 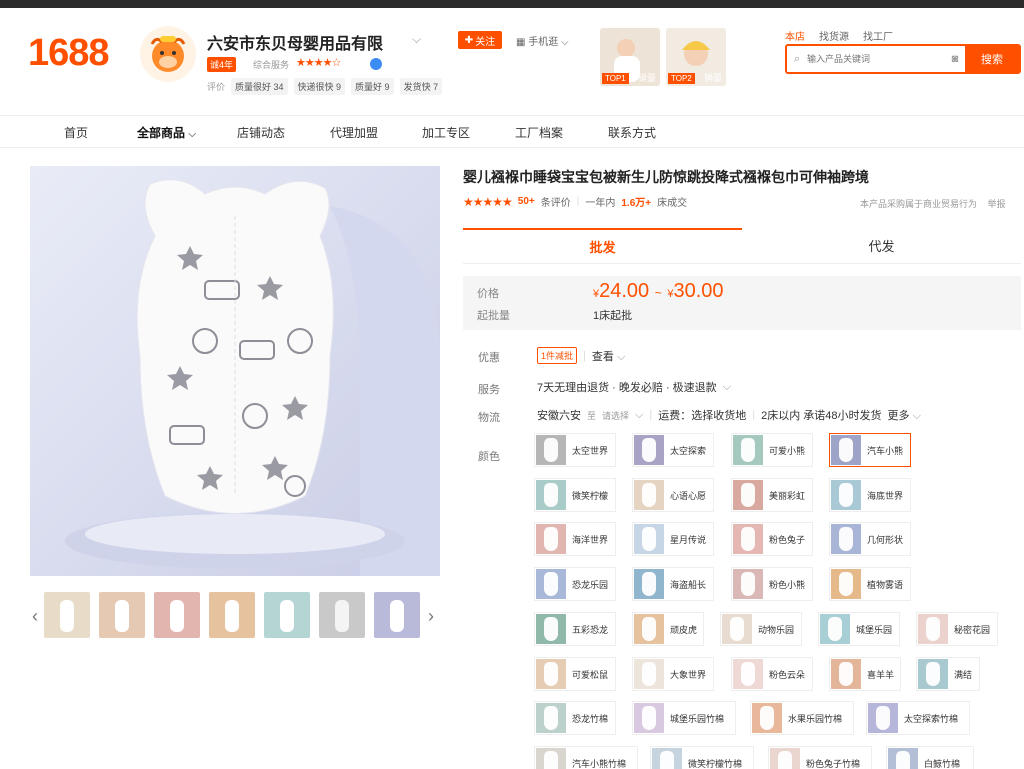 What do you see at coordinates (575, 674) in the screenshot?
I see `color-swatch: 可爱松鼠` at bounding box center [575, 674].